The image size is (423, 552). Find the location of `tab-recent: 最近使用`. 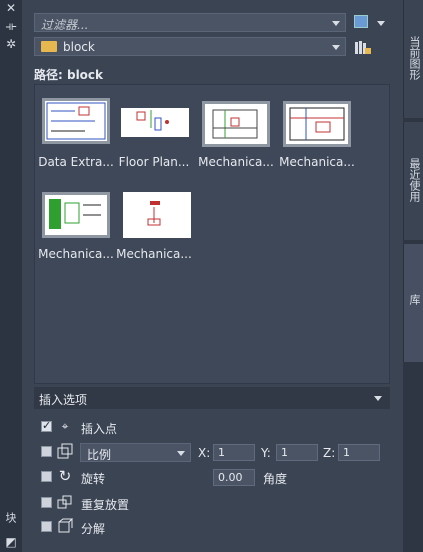

tab-recent: 最近使用 is located at coordinates (413, 181).